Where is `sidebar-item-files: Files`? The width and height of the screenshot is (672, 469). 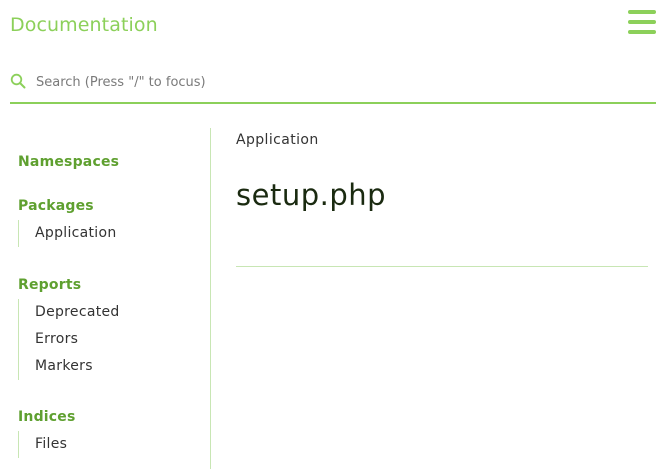 sidebar-item-files: Files is located at coordinates (47, 444).